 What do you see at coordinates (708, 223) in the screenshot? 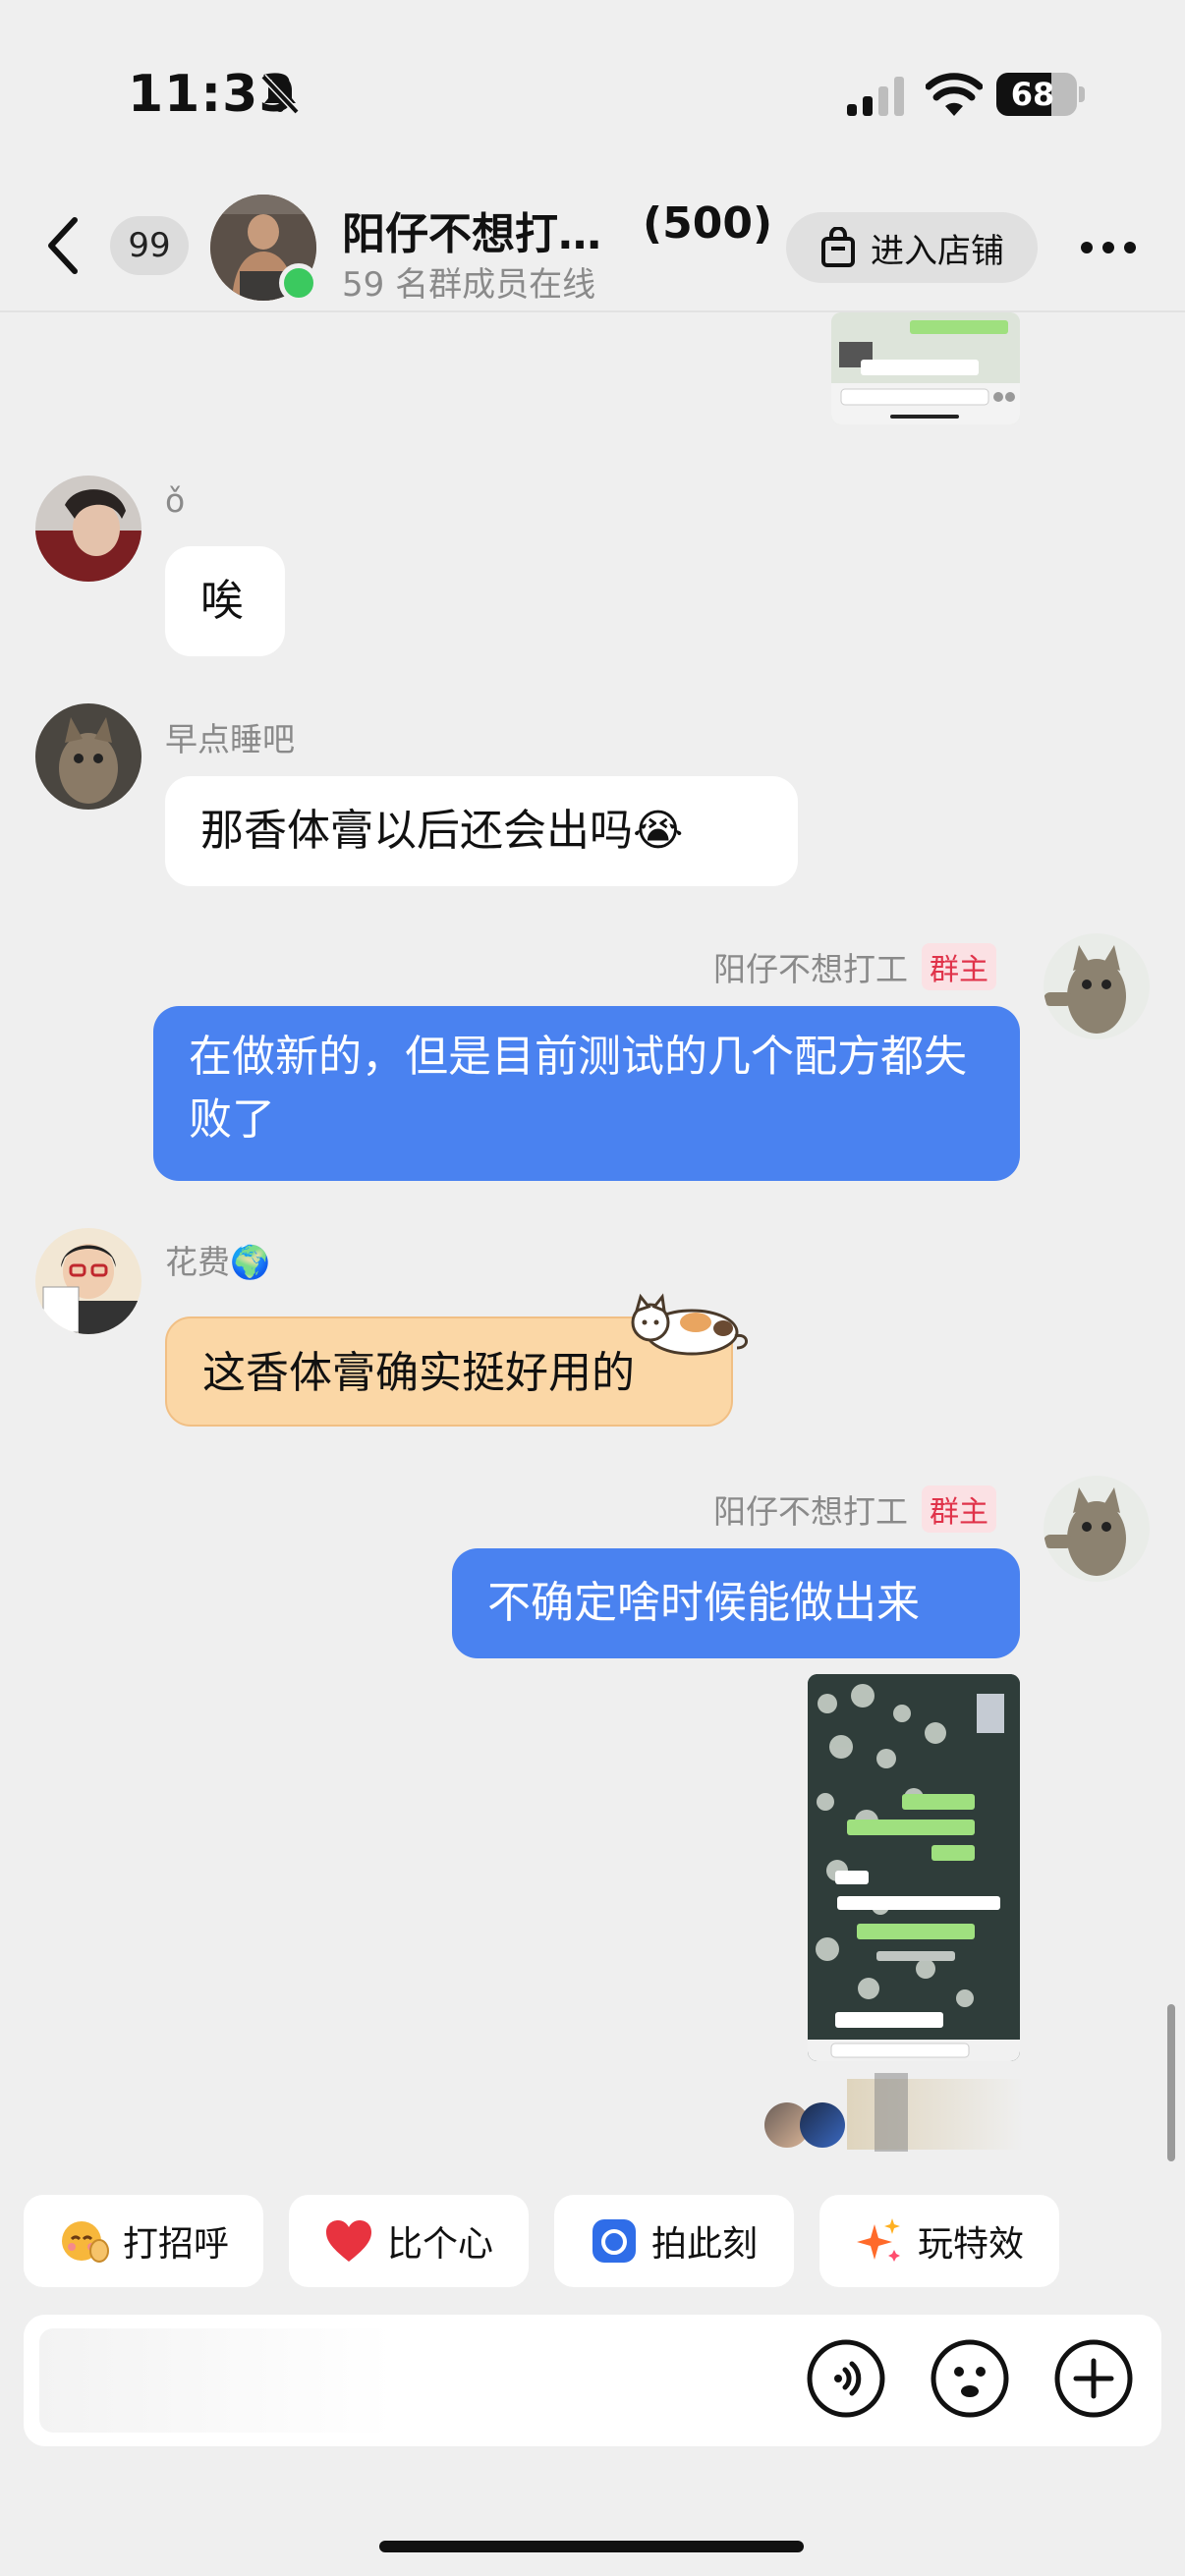
I see `member-total: (500)` at bounding box center [708, 223].